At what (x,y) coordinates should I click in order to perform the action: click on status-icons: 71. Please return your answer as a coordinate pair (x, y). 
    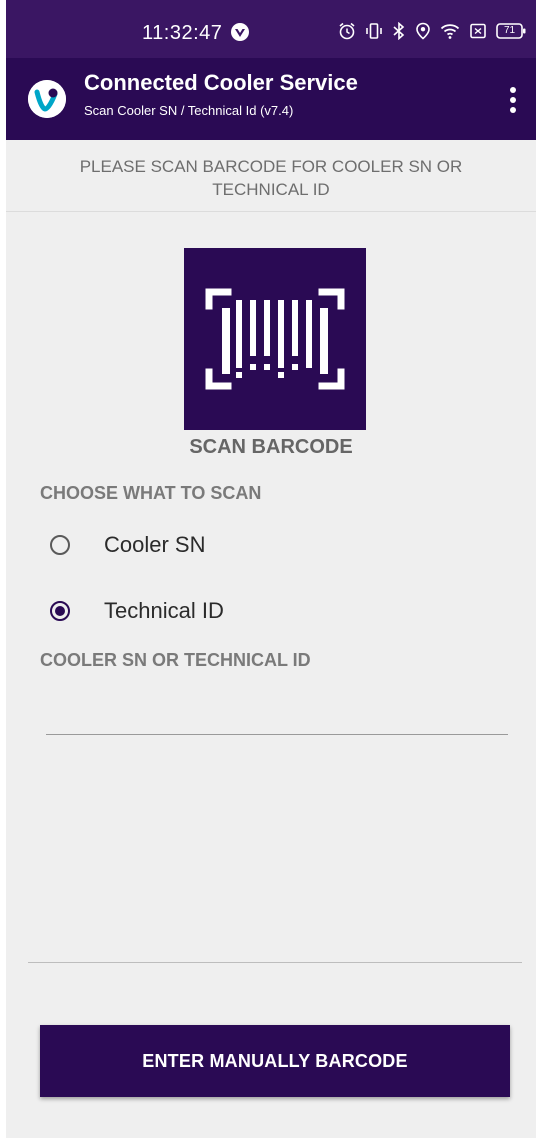
    Looking at the image, I should click on (432, 31).